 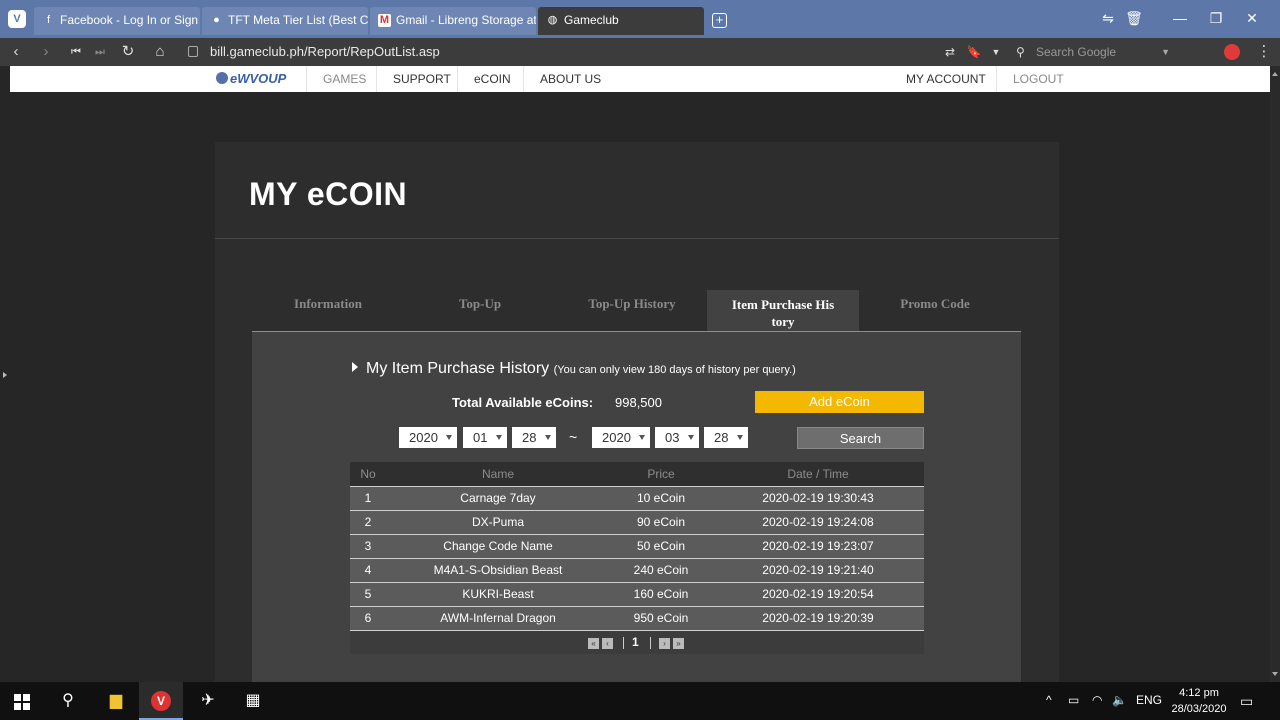 I want to click on table-header: No Name Price Date / Time, so click(x=637, y=474).